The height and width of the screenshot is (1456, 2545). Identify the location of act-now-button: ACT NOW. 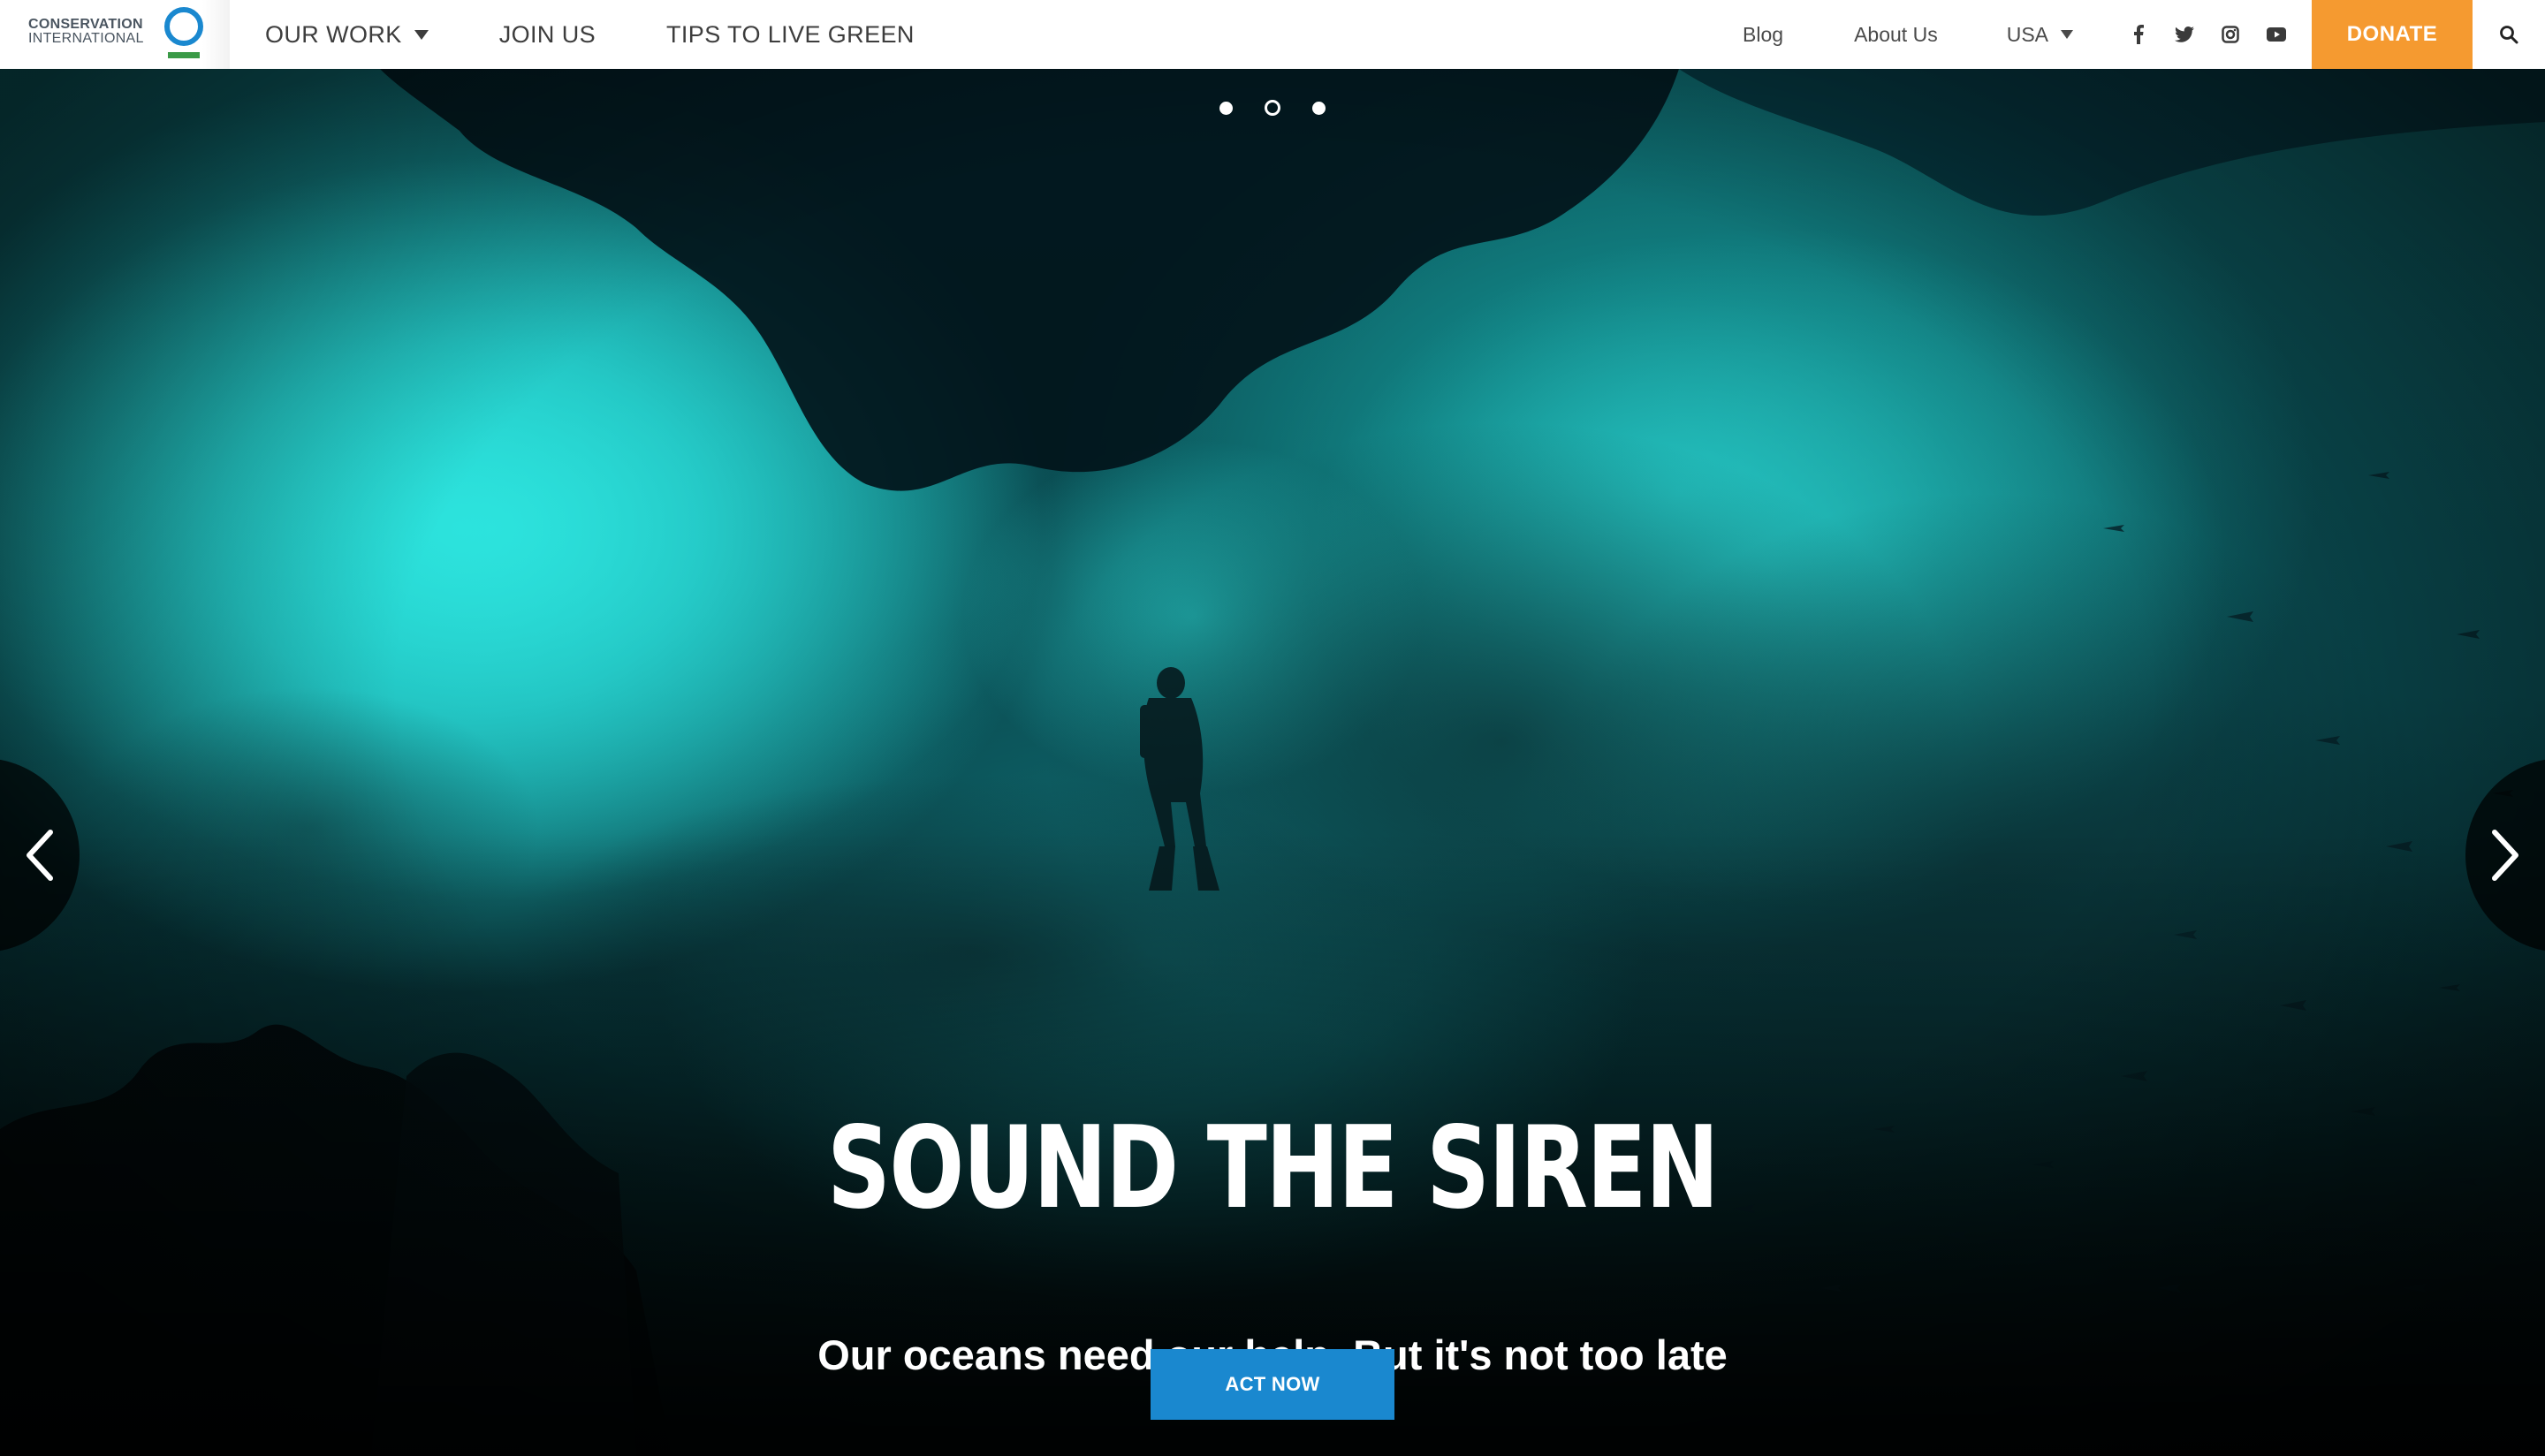
(1272, 1384).